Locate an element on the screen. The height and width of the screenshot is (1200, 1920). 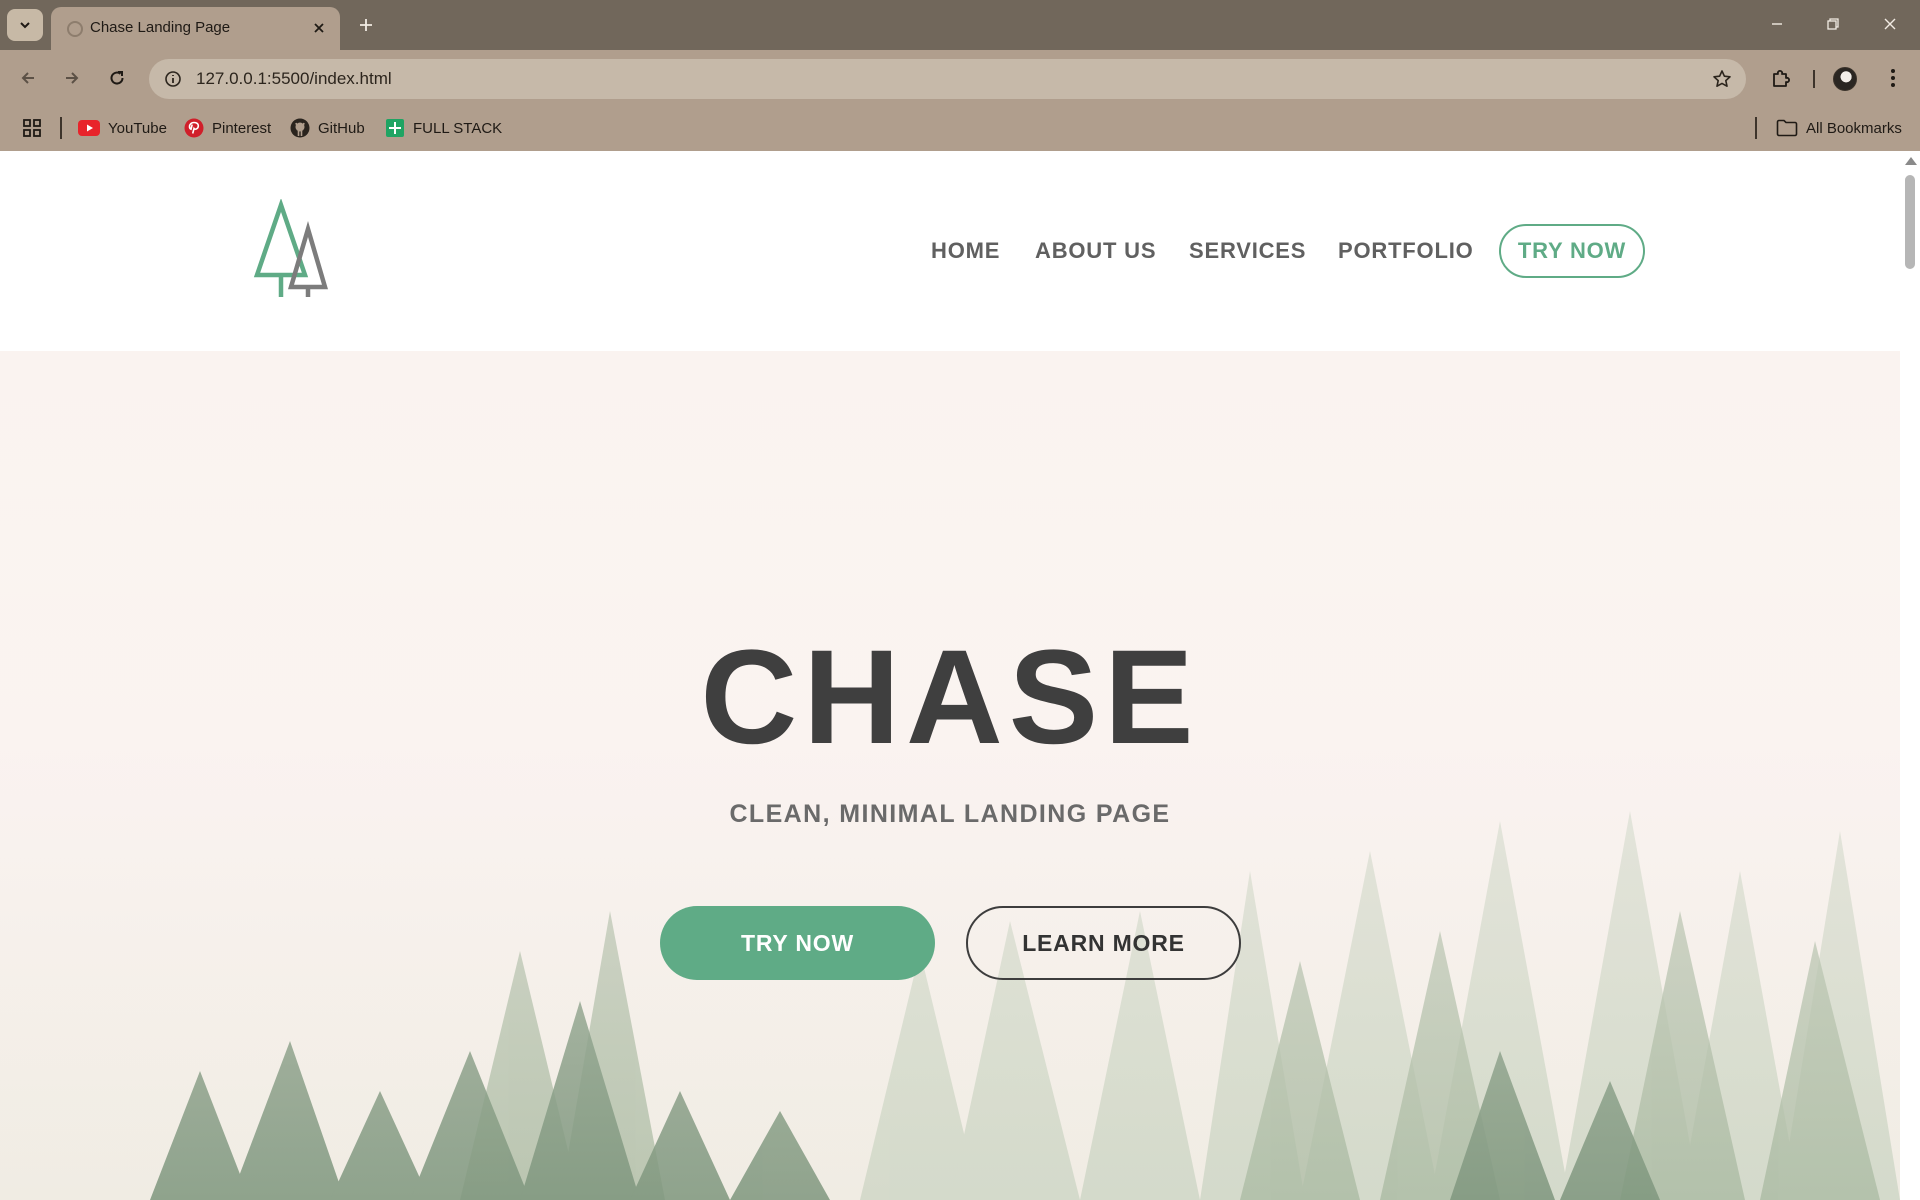
bookmark-label: YouTube is located at coordinates (137, 128).